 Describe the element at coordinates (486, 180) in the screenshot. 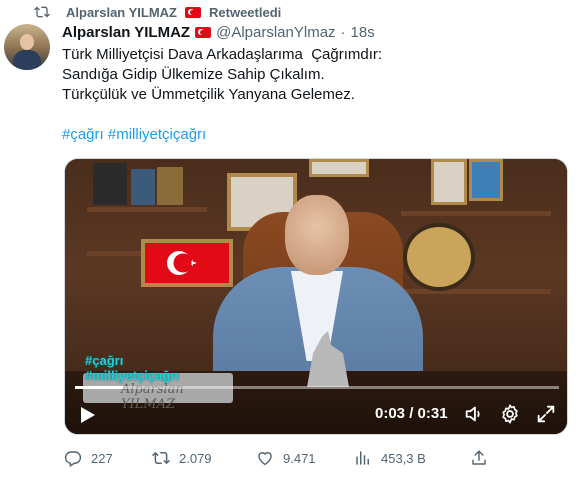

I see `flag-frame` at that location.